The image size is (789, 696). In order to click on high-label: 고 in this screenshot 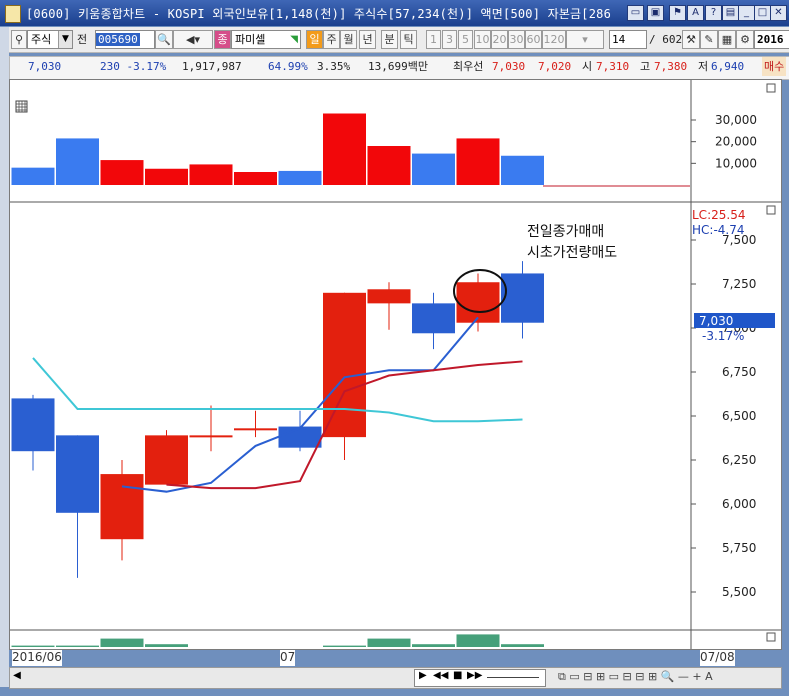, I will do `click(645, 66)`.